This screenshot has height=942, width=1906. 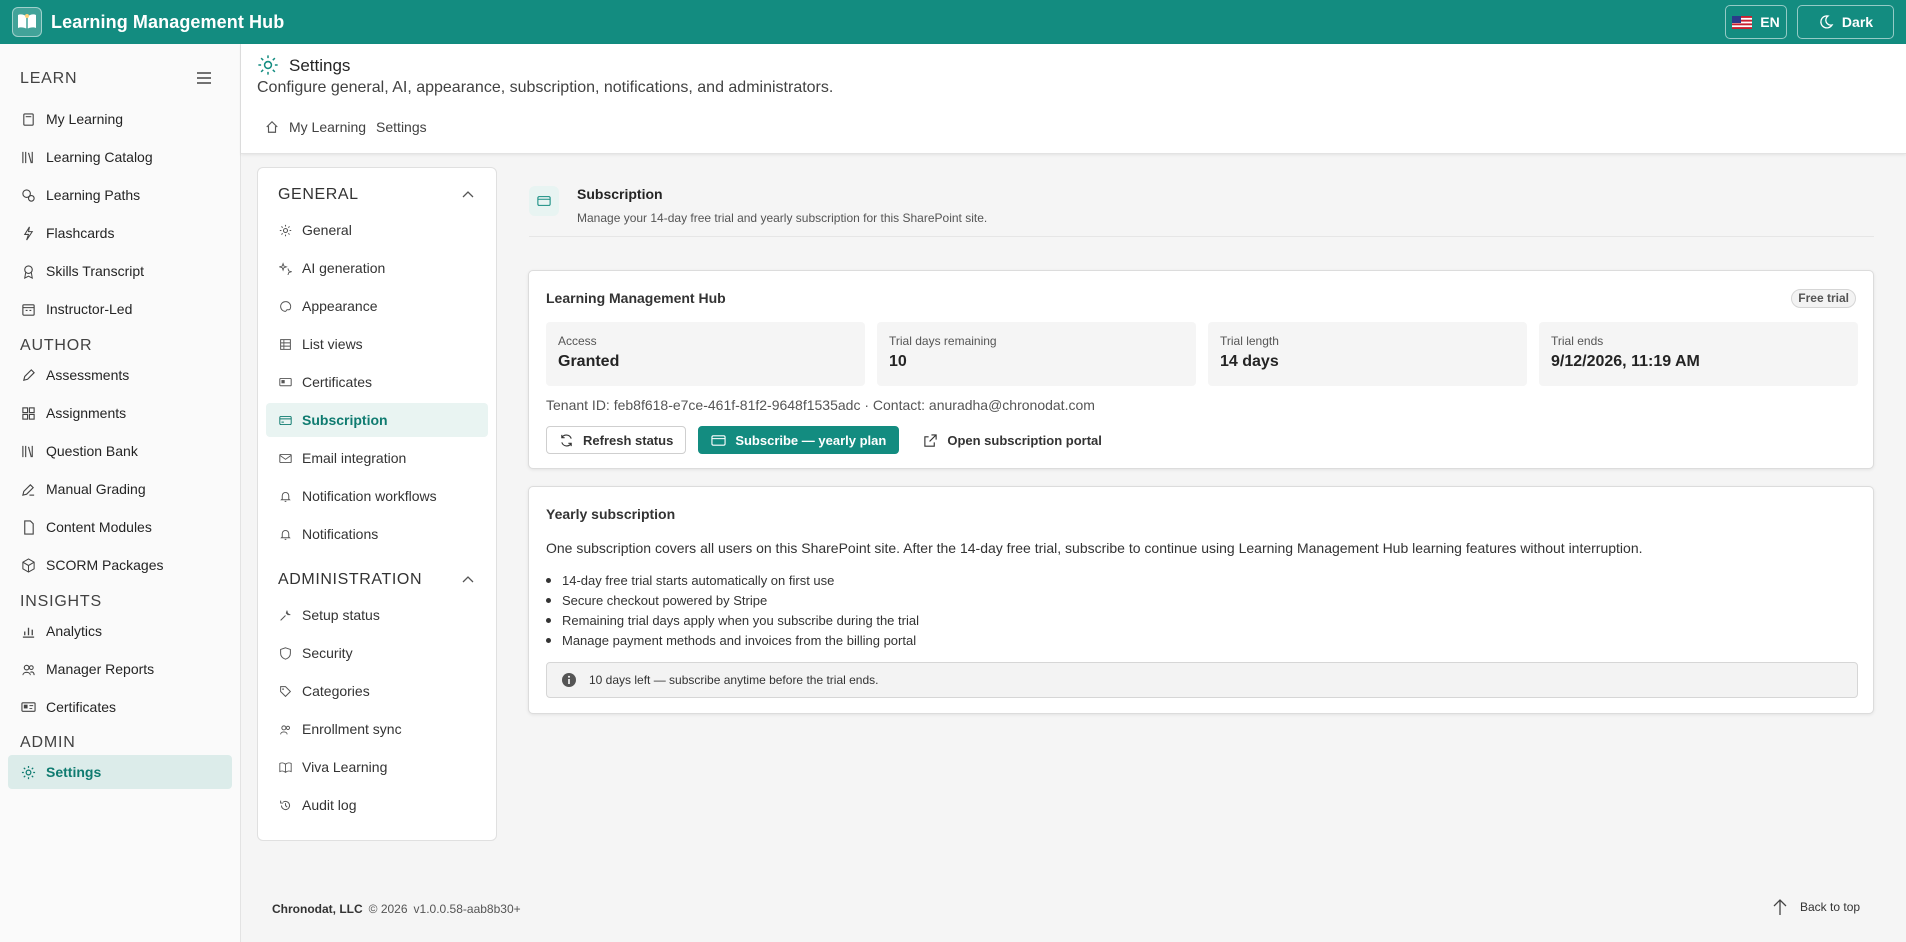 What do you see at coordinates (620, 194) in the screenshot?
I see `subscription-title: Subscription` at bounding box center [620, 194].